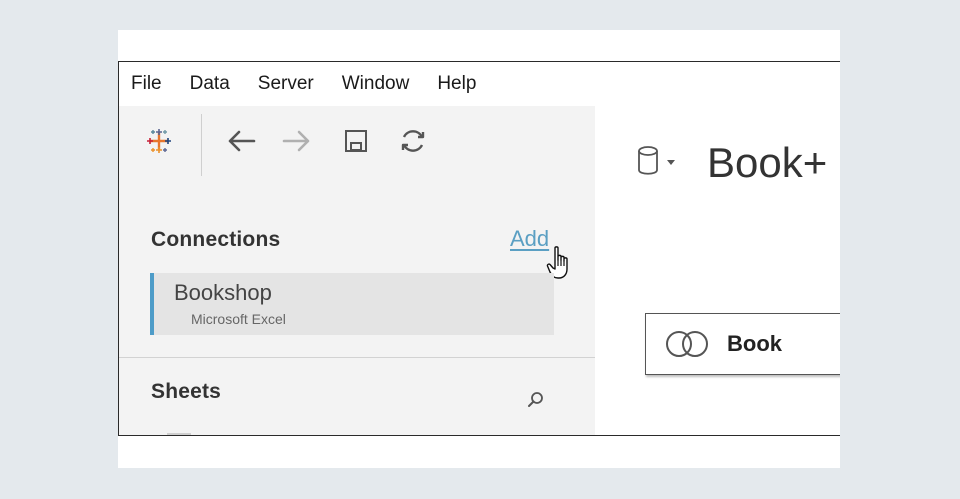 Image resolution: width=960 pixels, height=499 pixels. Describe the element at coordinates (223, 292) in the screenshot. I see `connection-name: Bookshop` at that location.